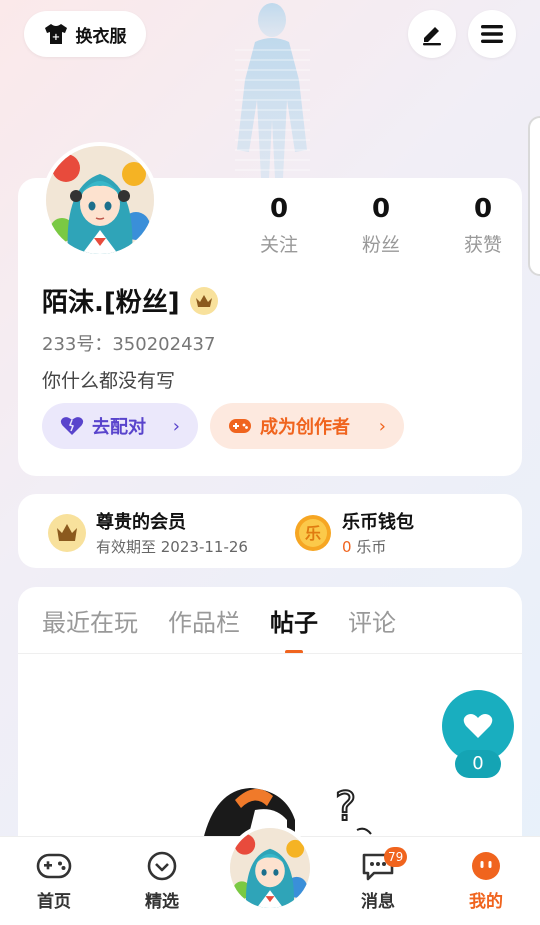 The image size is (540, 925). I want to click on change-outfit-button: + 换衣服, so click(85, 34).